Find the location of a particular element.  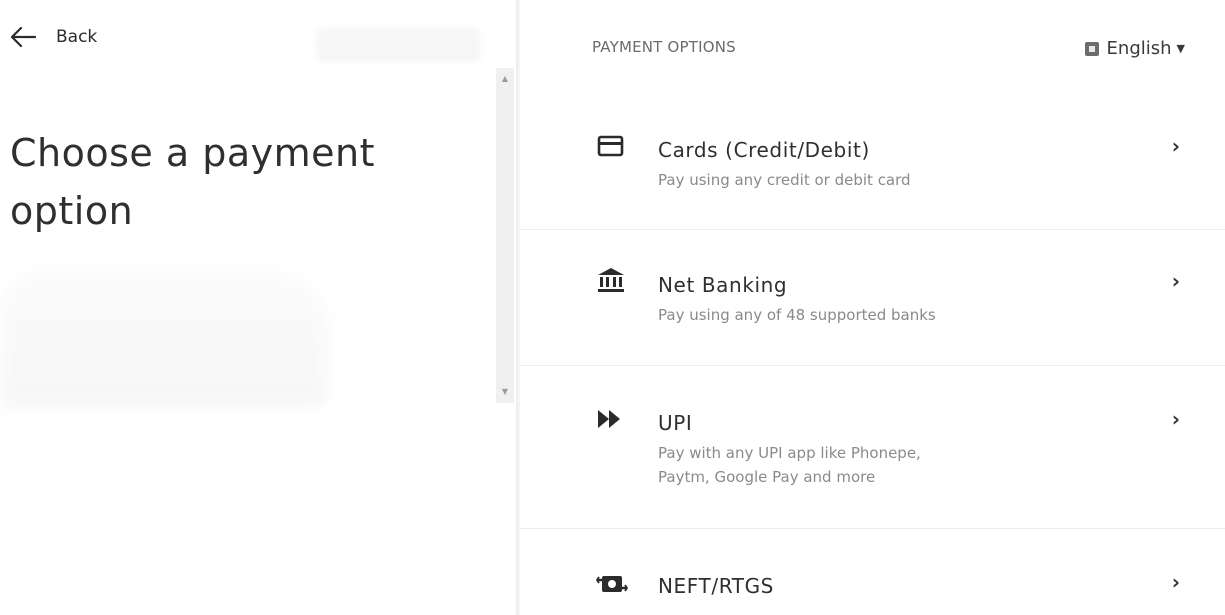

language-label: English is located at coordinates (1139, 48).